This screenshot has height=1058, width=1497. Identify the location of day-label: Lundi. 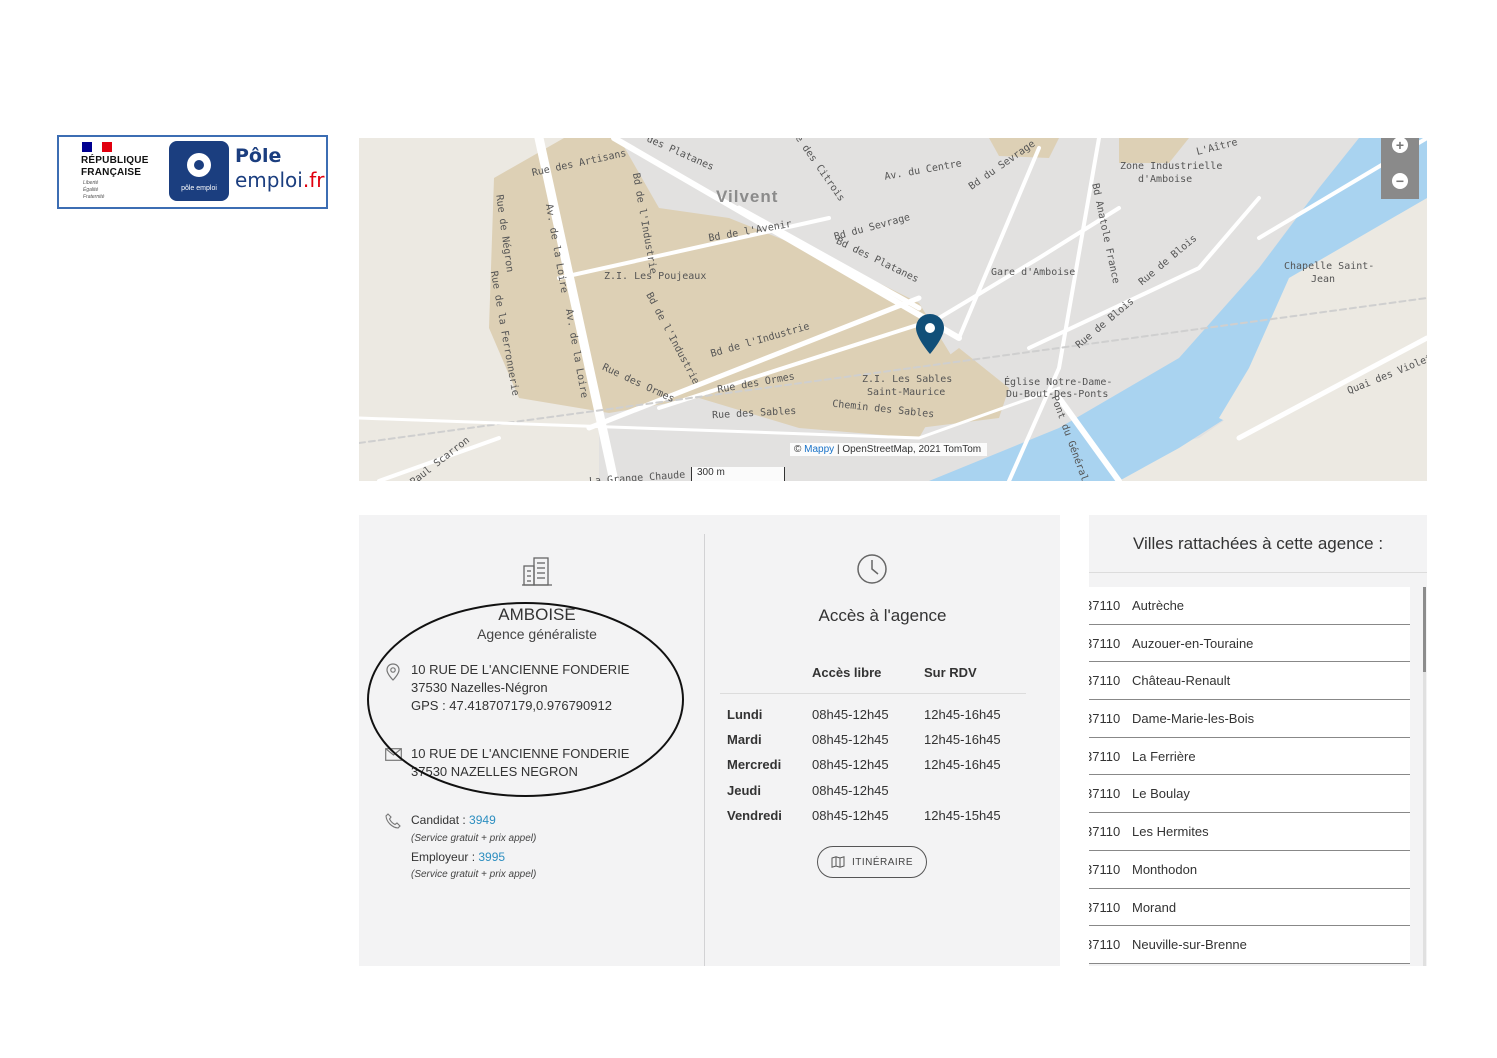
(745, 714).